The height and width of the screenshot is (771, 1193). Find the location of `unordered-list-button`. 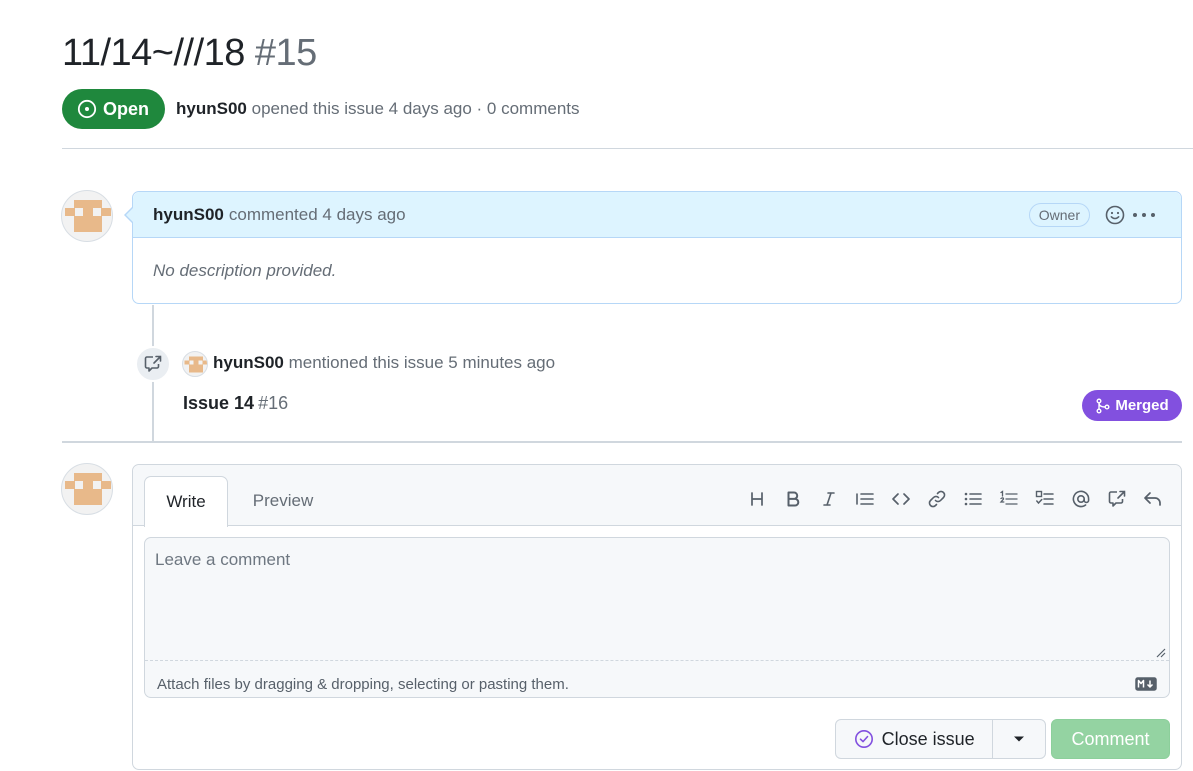

unordered-list-button is located at coordinates (973, 499).